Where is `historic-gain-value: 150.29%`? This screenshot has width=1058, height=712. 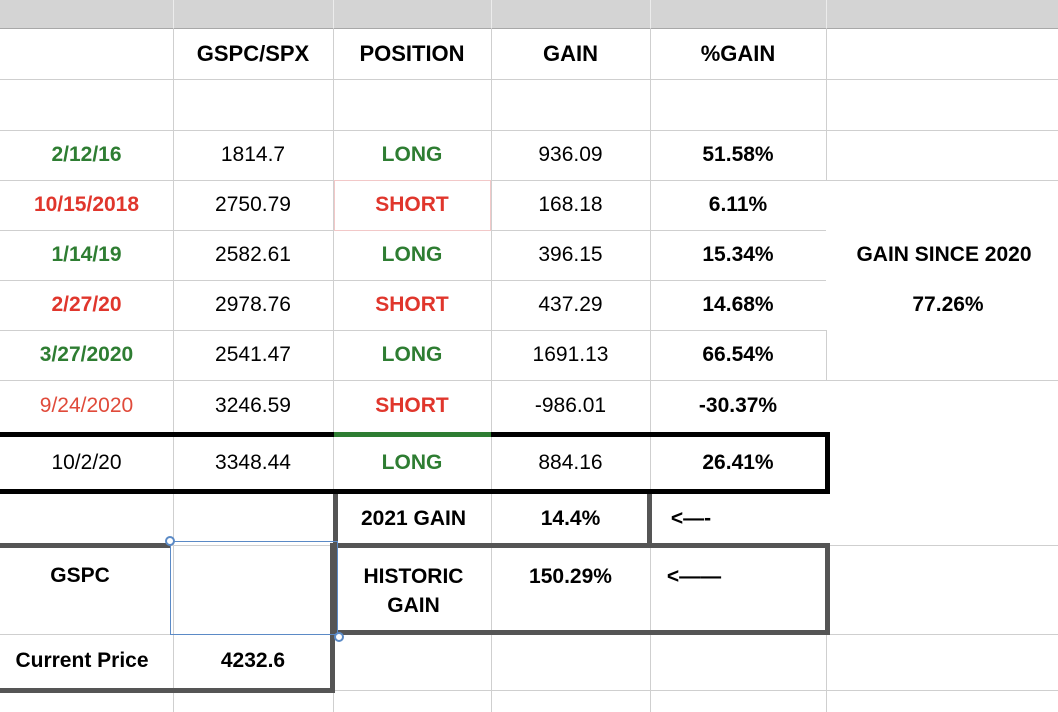
historic-gain-value: 150.29% is located at coordinates (570, 577).